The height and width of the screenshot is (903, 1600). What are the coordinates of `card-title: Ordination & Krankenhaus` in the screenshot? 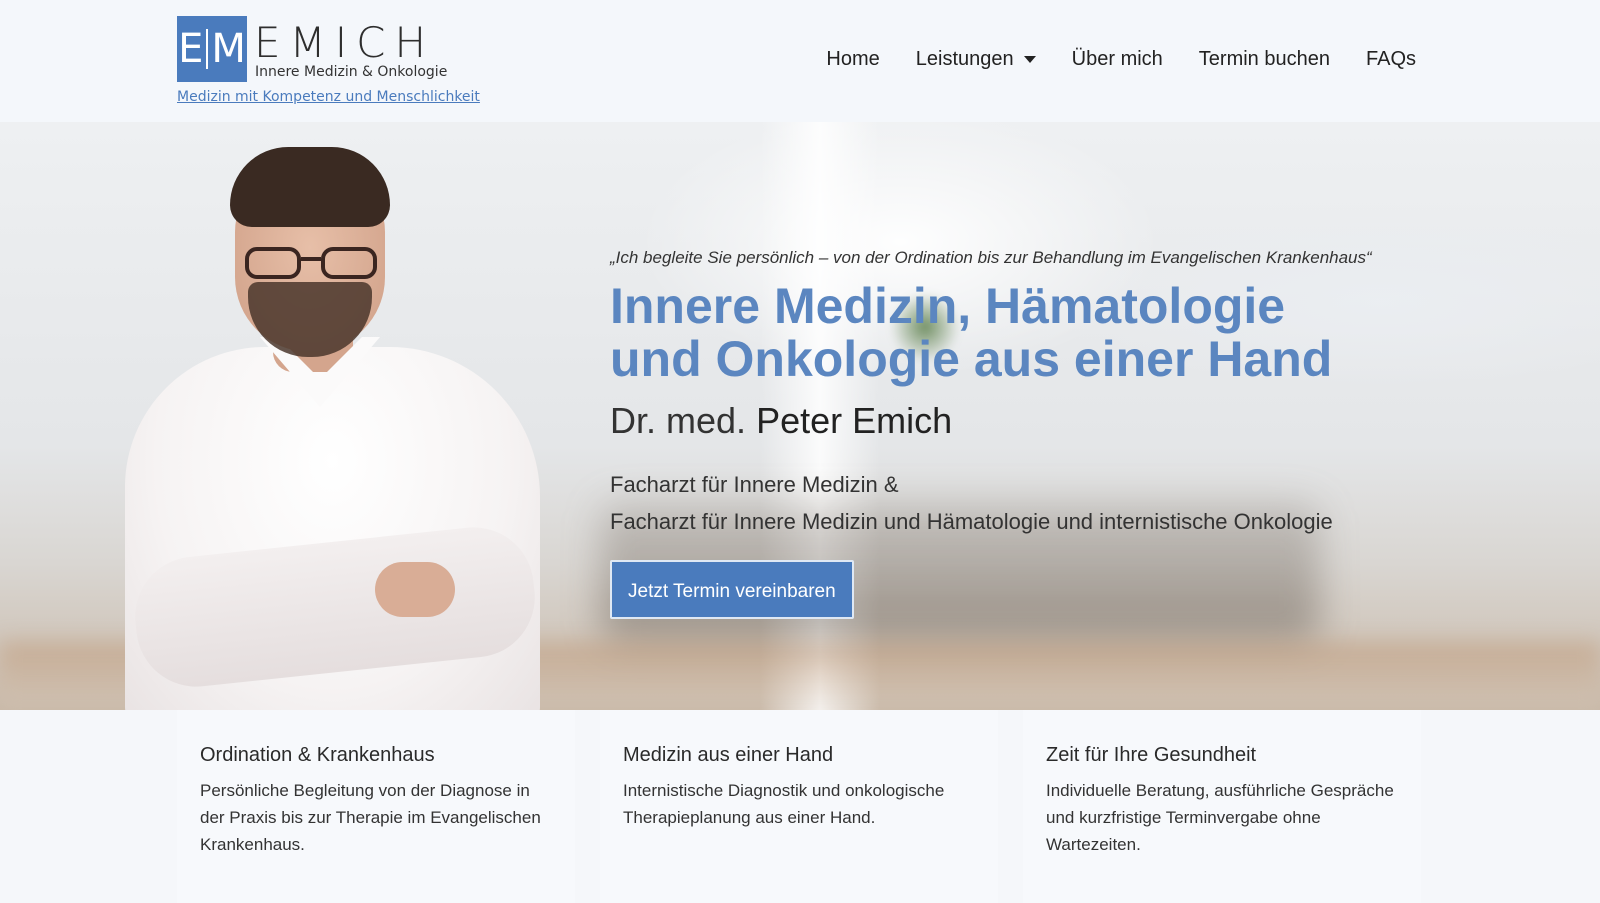 It's located at (317, 755).